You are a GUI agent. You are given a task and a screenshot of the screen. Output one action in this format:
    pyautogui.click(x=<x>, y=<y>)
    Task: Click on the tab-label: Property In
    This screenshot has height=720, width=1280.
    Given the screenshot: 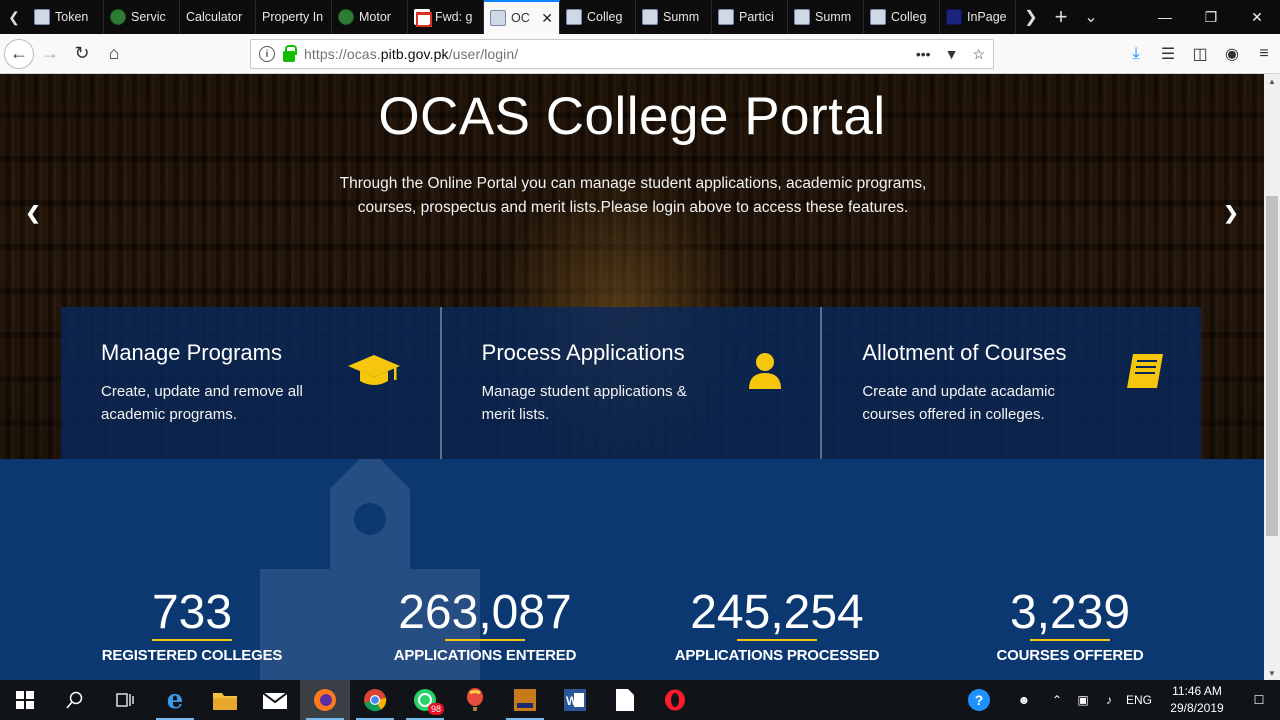 What is the action you would take?
    pyautogui.click(x=293, y=17)
    